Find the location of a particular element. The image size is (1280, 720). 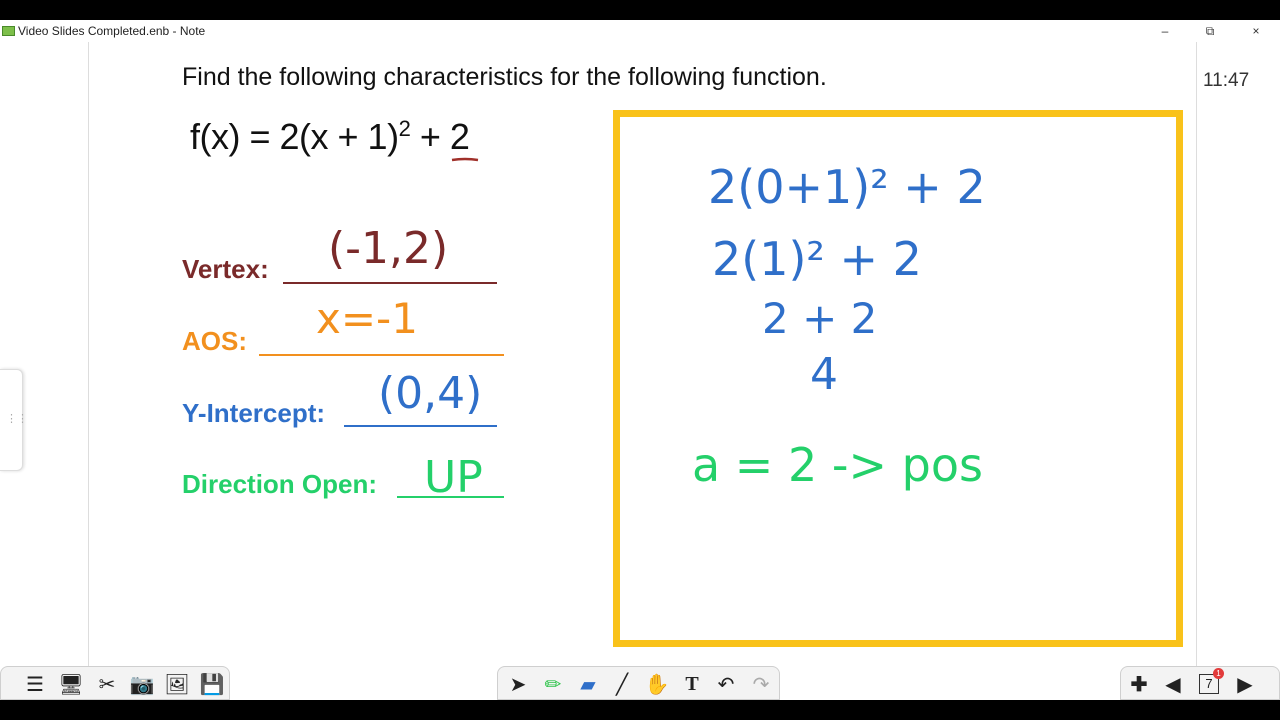

aos-label: AOS: is located at coordinates (214, 341).